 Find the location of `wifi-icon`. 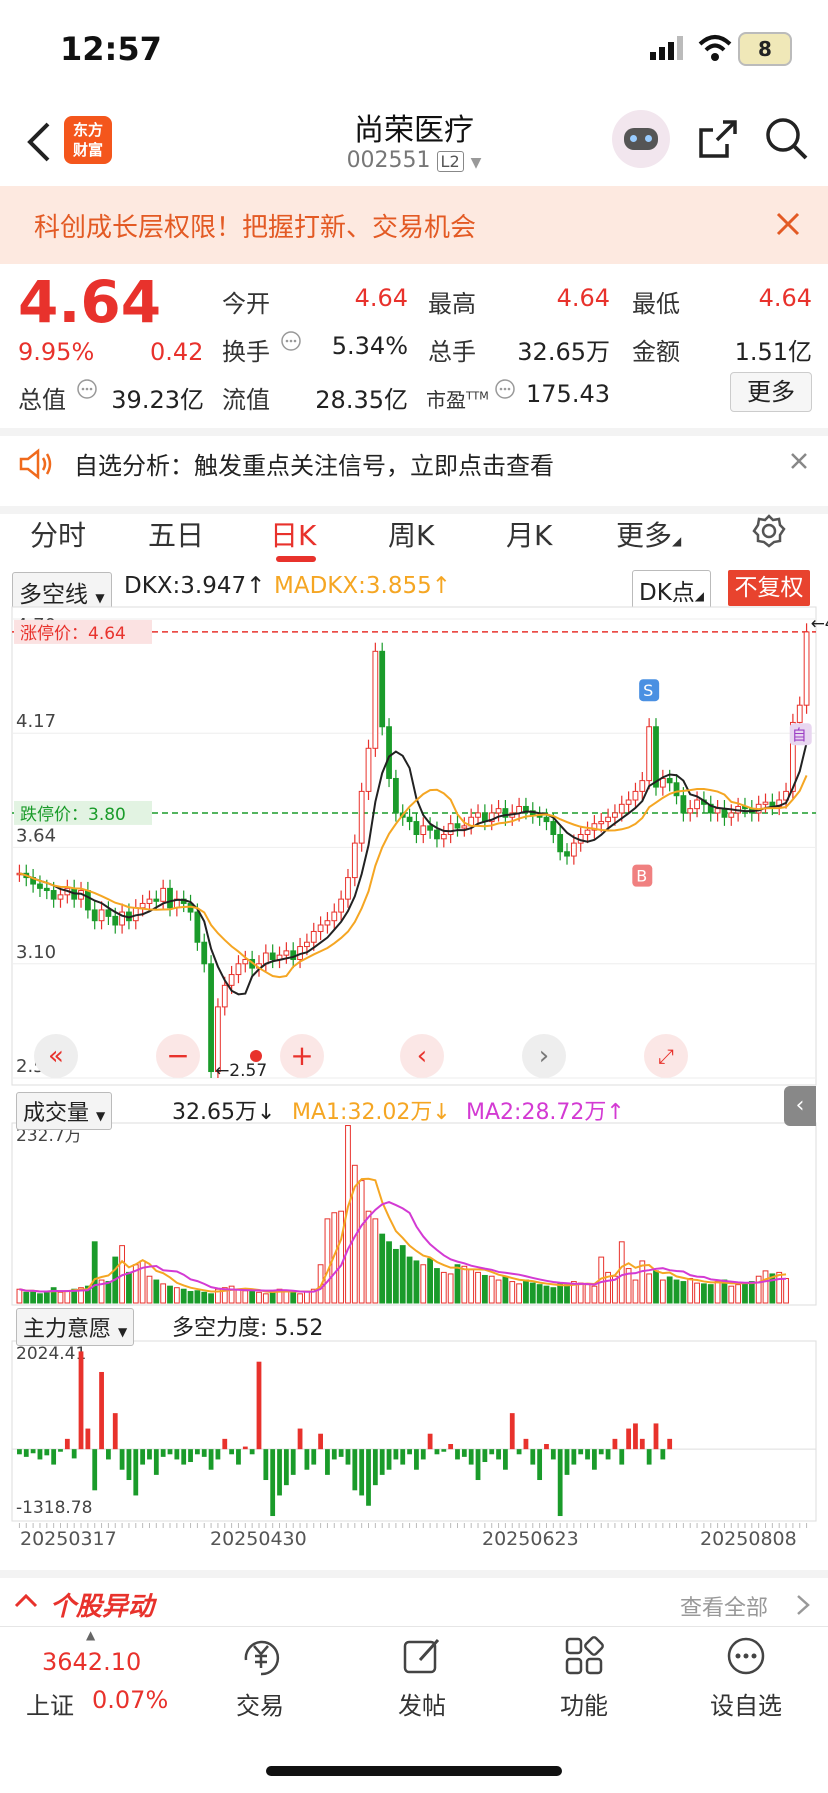

wifi-icon is located at coordinates (715, 48).